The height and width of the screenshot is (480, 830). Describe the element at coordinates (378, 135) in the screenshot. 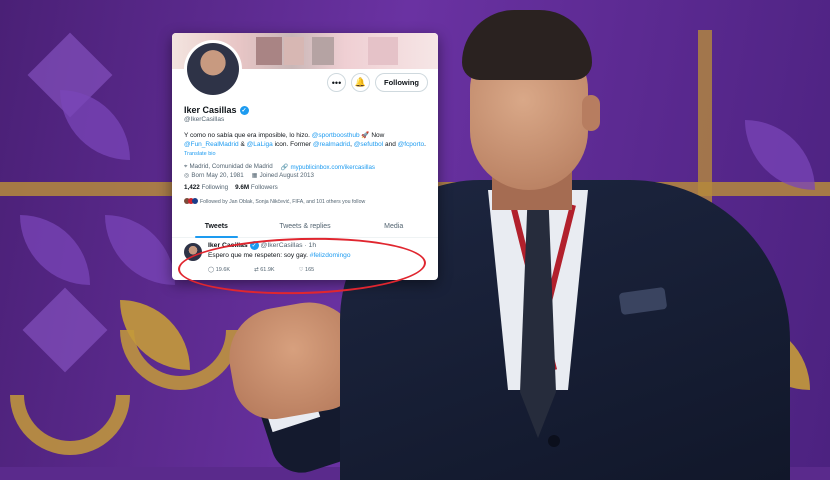

I see `bio-text: Now` at that location.